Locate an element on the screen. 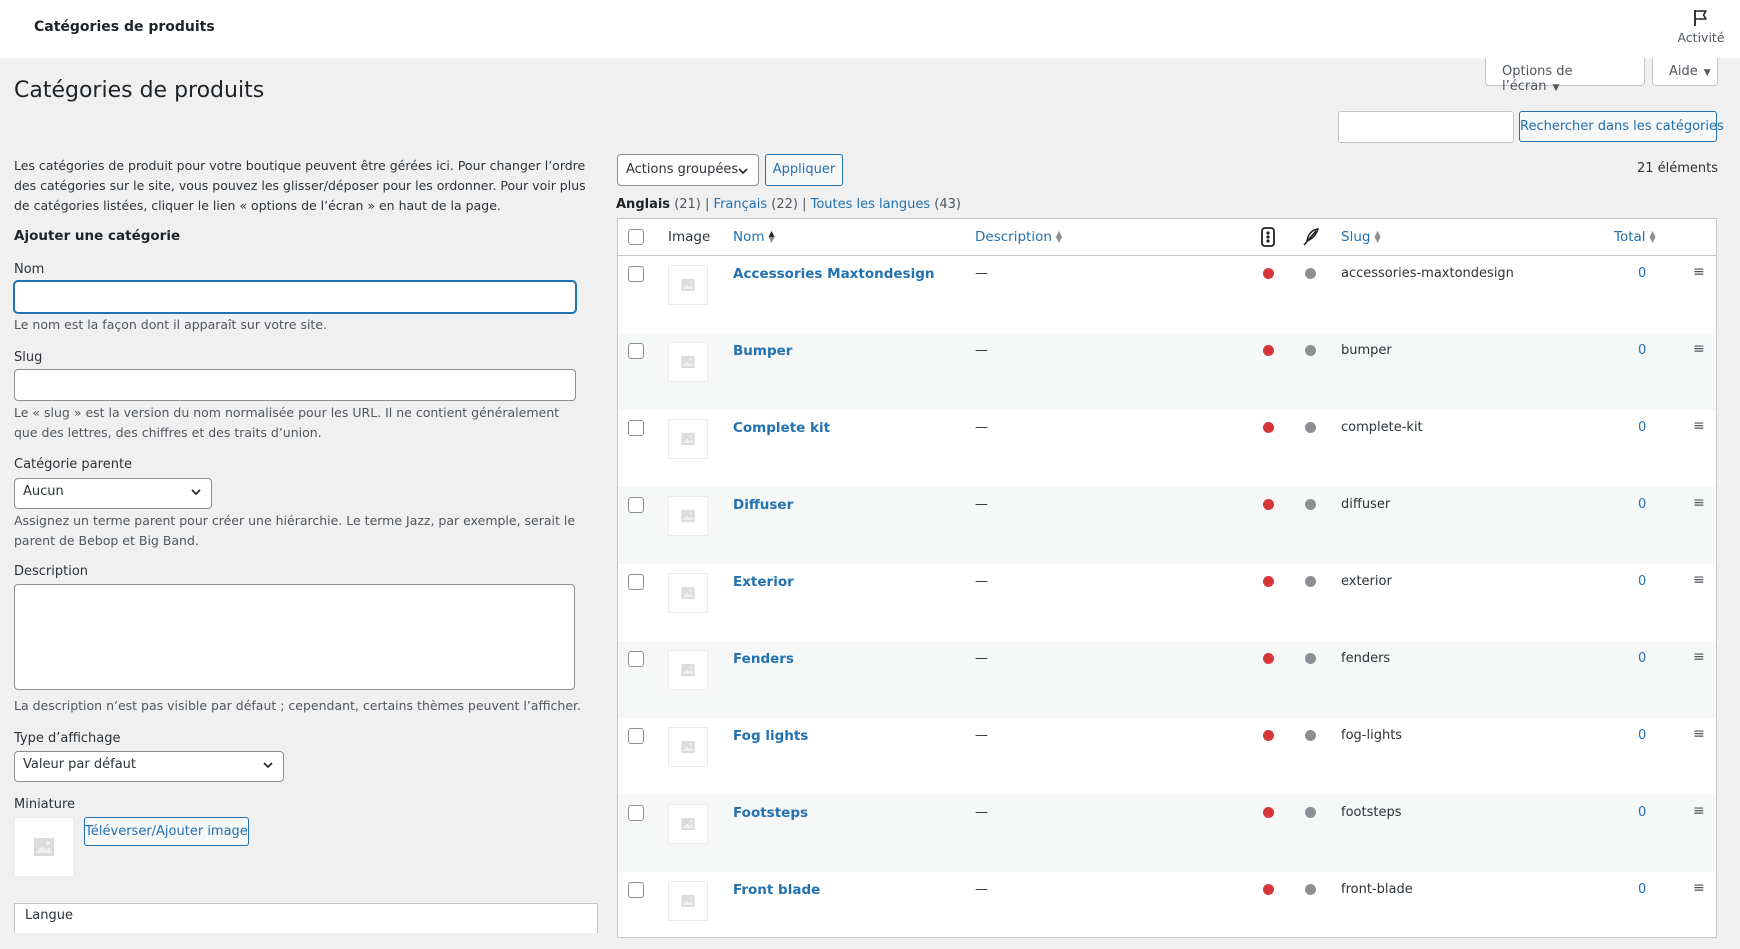  parent-category-value: Aucun is located at coordinates (43, 491).